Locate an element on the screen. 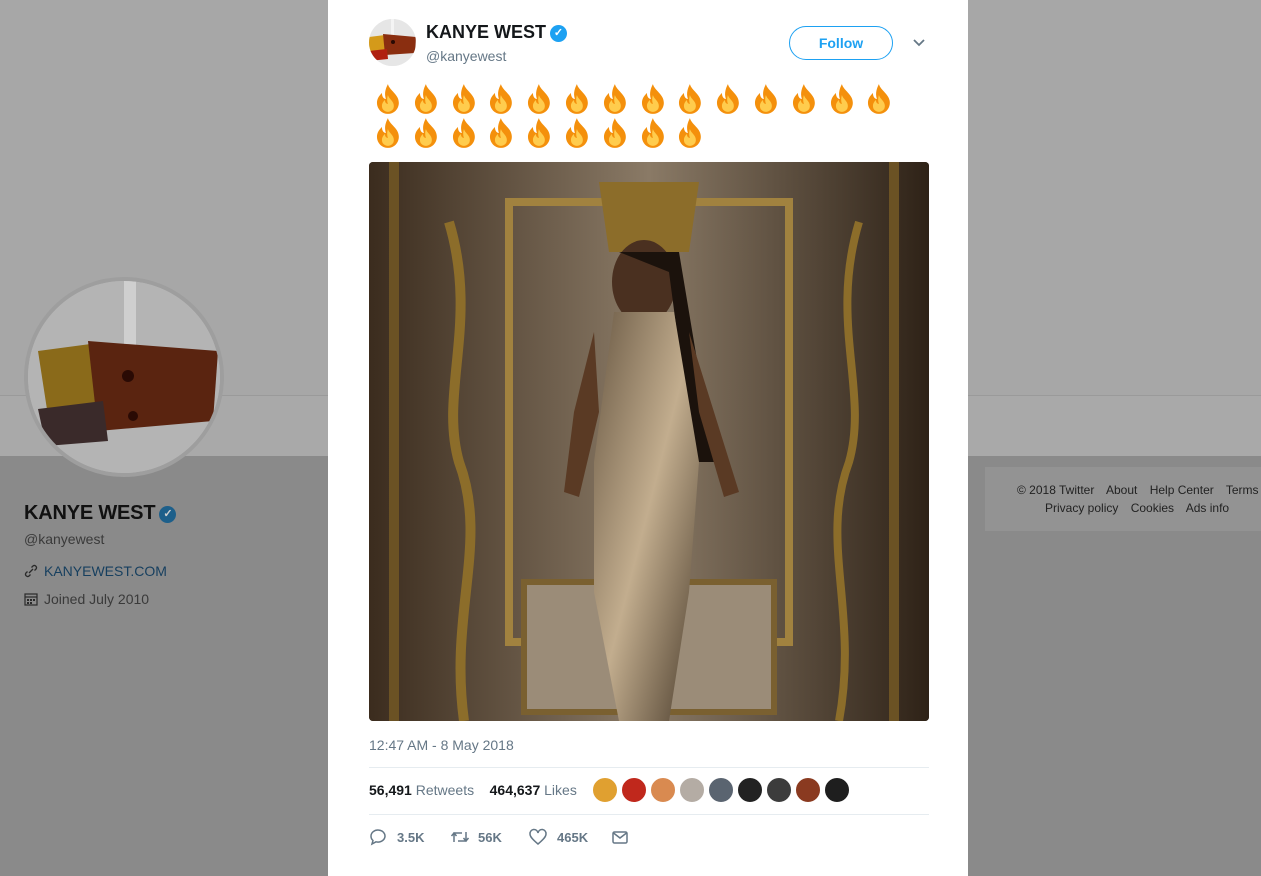 This screenshot has height=876, width=1261. tweet-text is located at coordinates (639, 116).